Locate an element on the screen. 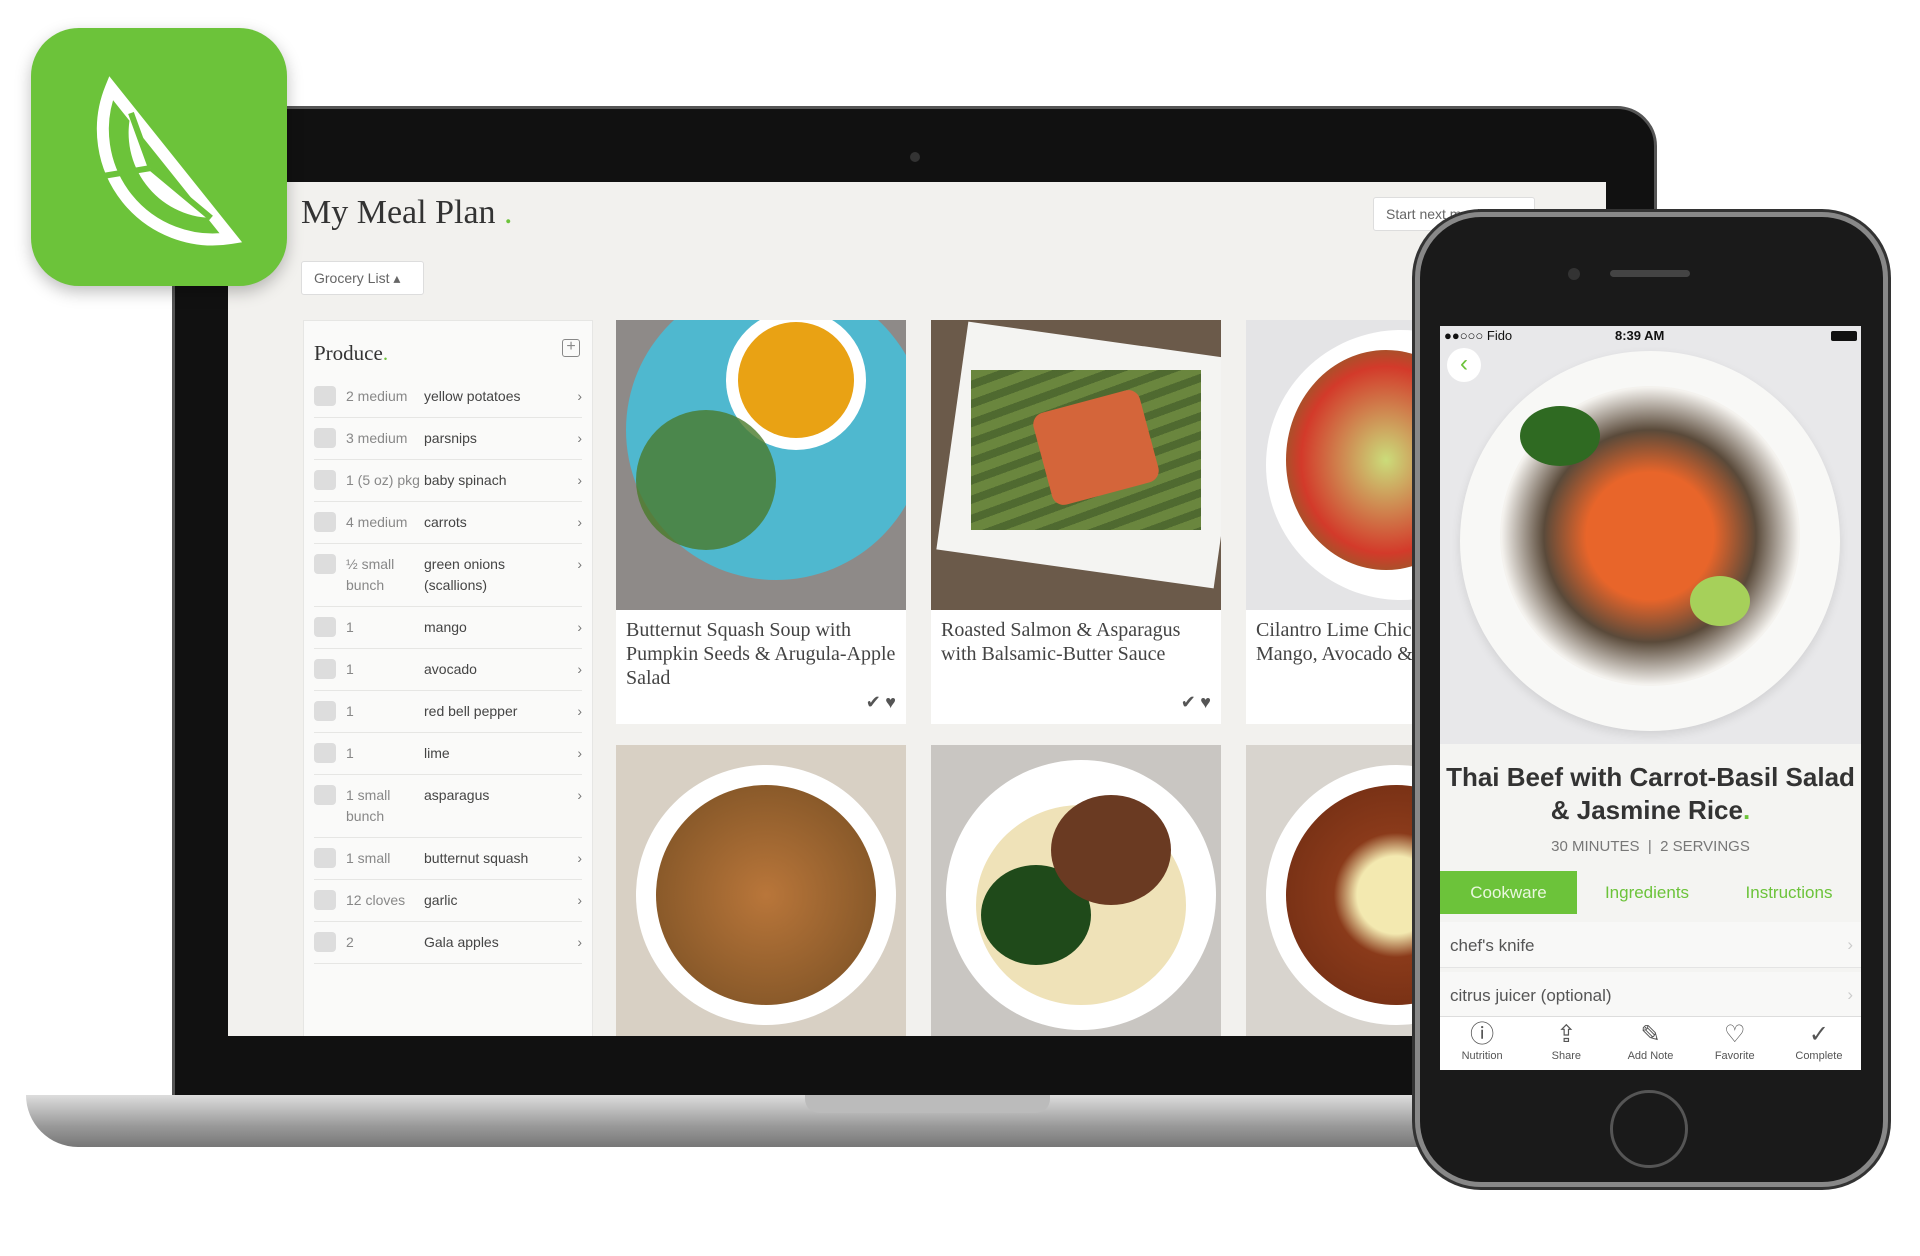 The height and width of the screenshot is (1256, 1920). item-name: butternut squash is located at coordinates (476, 858).